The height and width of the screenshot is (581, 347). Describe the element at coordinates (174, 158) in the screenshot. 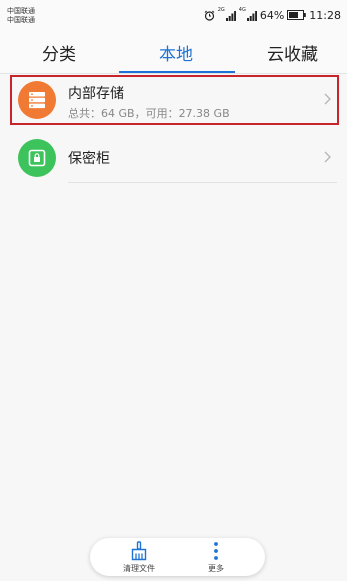

I see `safe-box-item: 保密柜` at that location.